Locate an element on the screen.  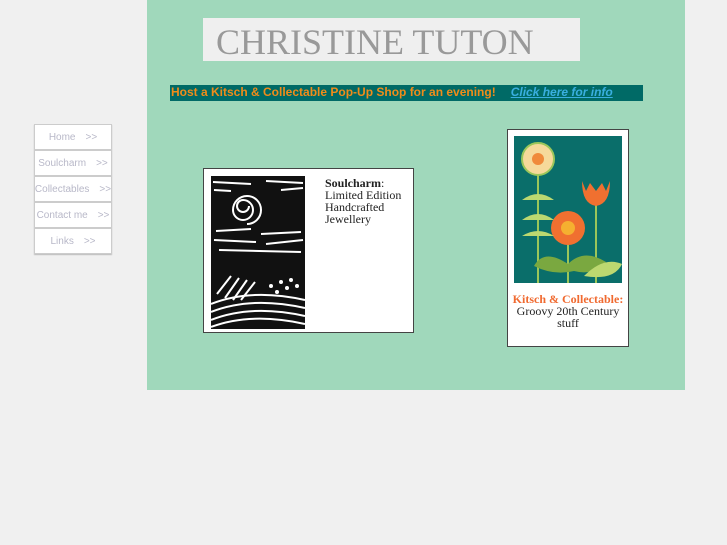
nav-label: Collectables is located at coordinates (62, 189).